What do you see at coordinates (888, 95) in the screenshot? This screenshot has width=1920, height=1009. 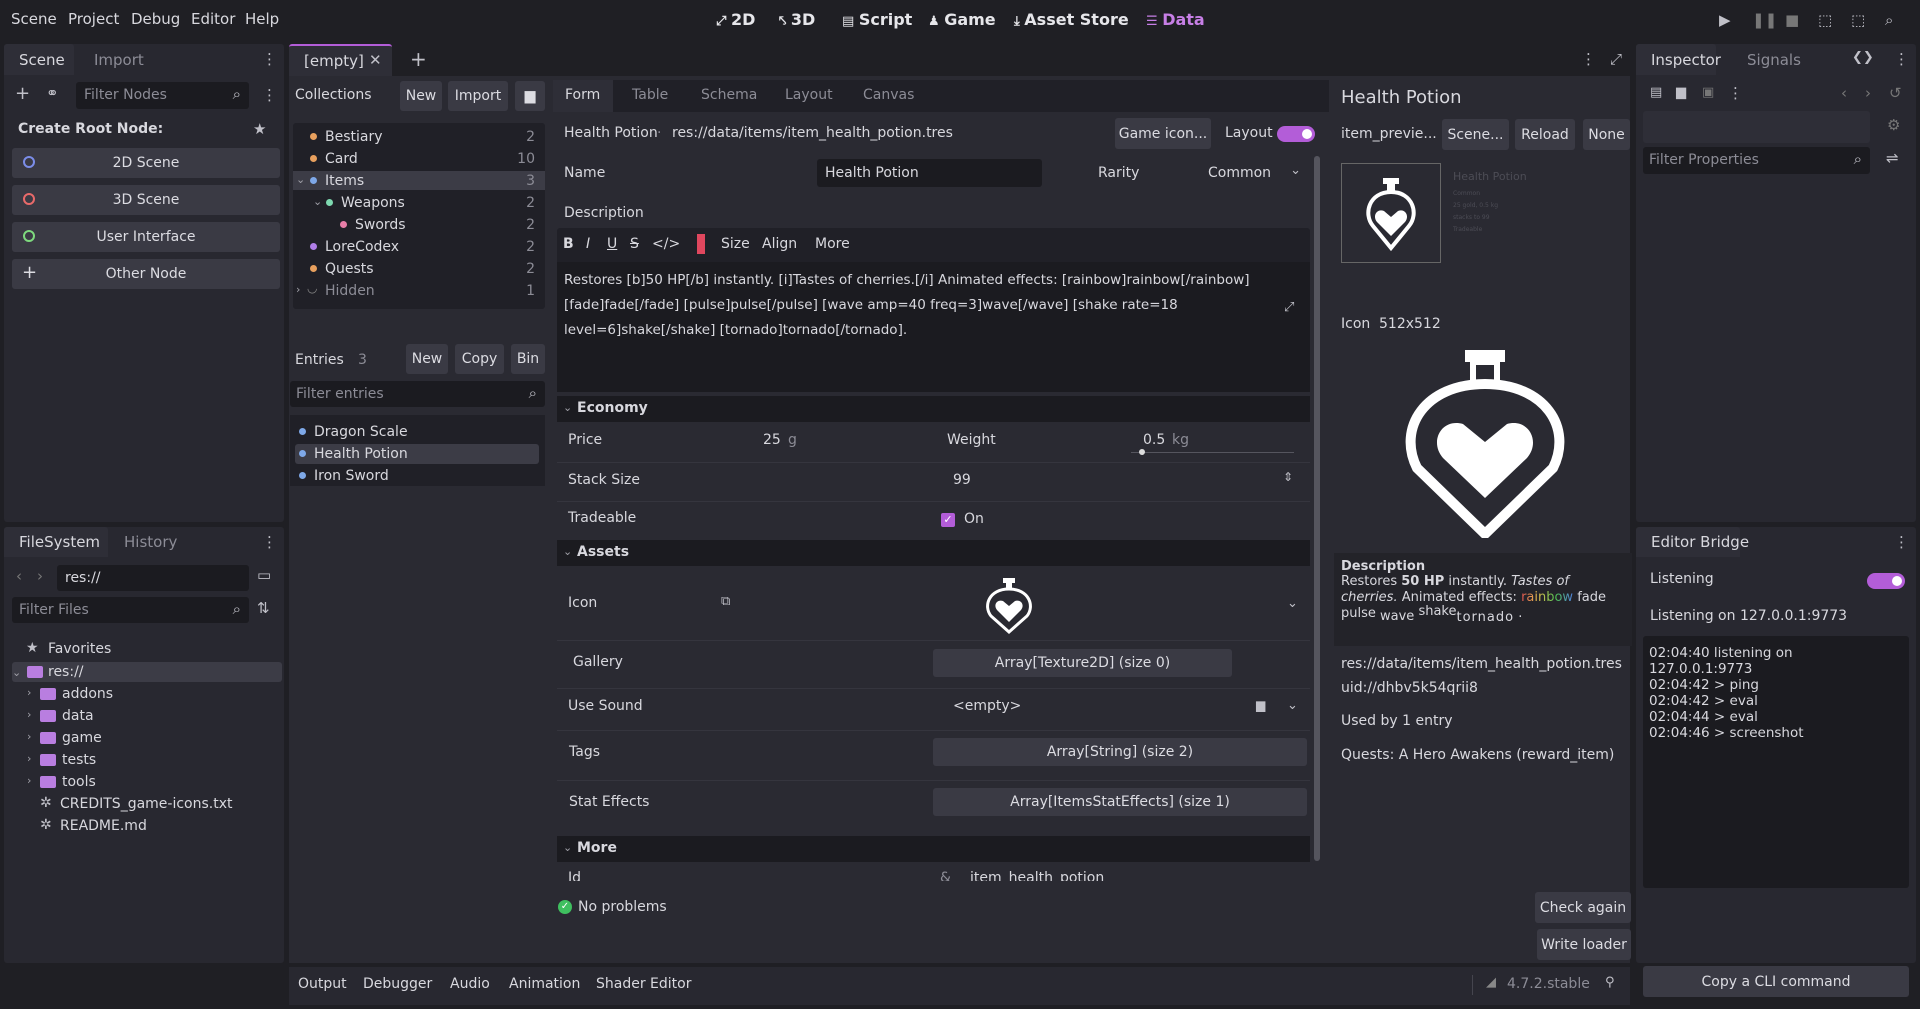 I see `tab-canvas: Canvas` at bounding box center [888, 95].